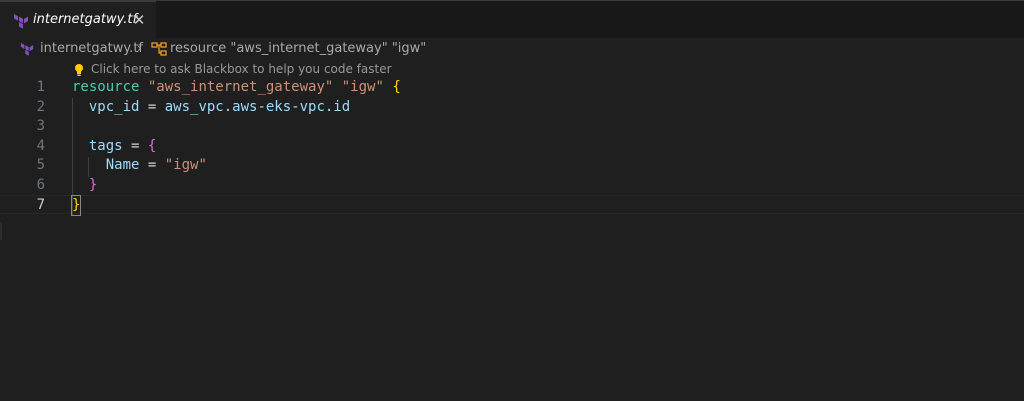 The image size is (1024, 401). I want to click on code-text: Name = "igw", so click(139, 166).